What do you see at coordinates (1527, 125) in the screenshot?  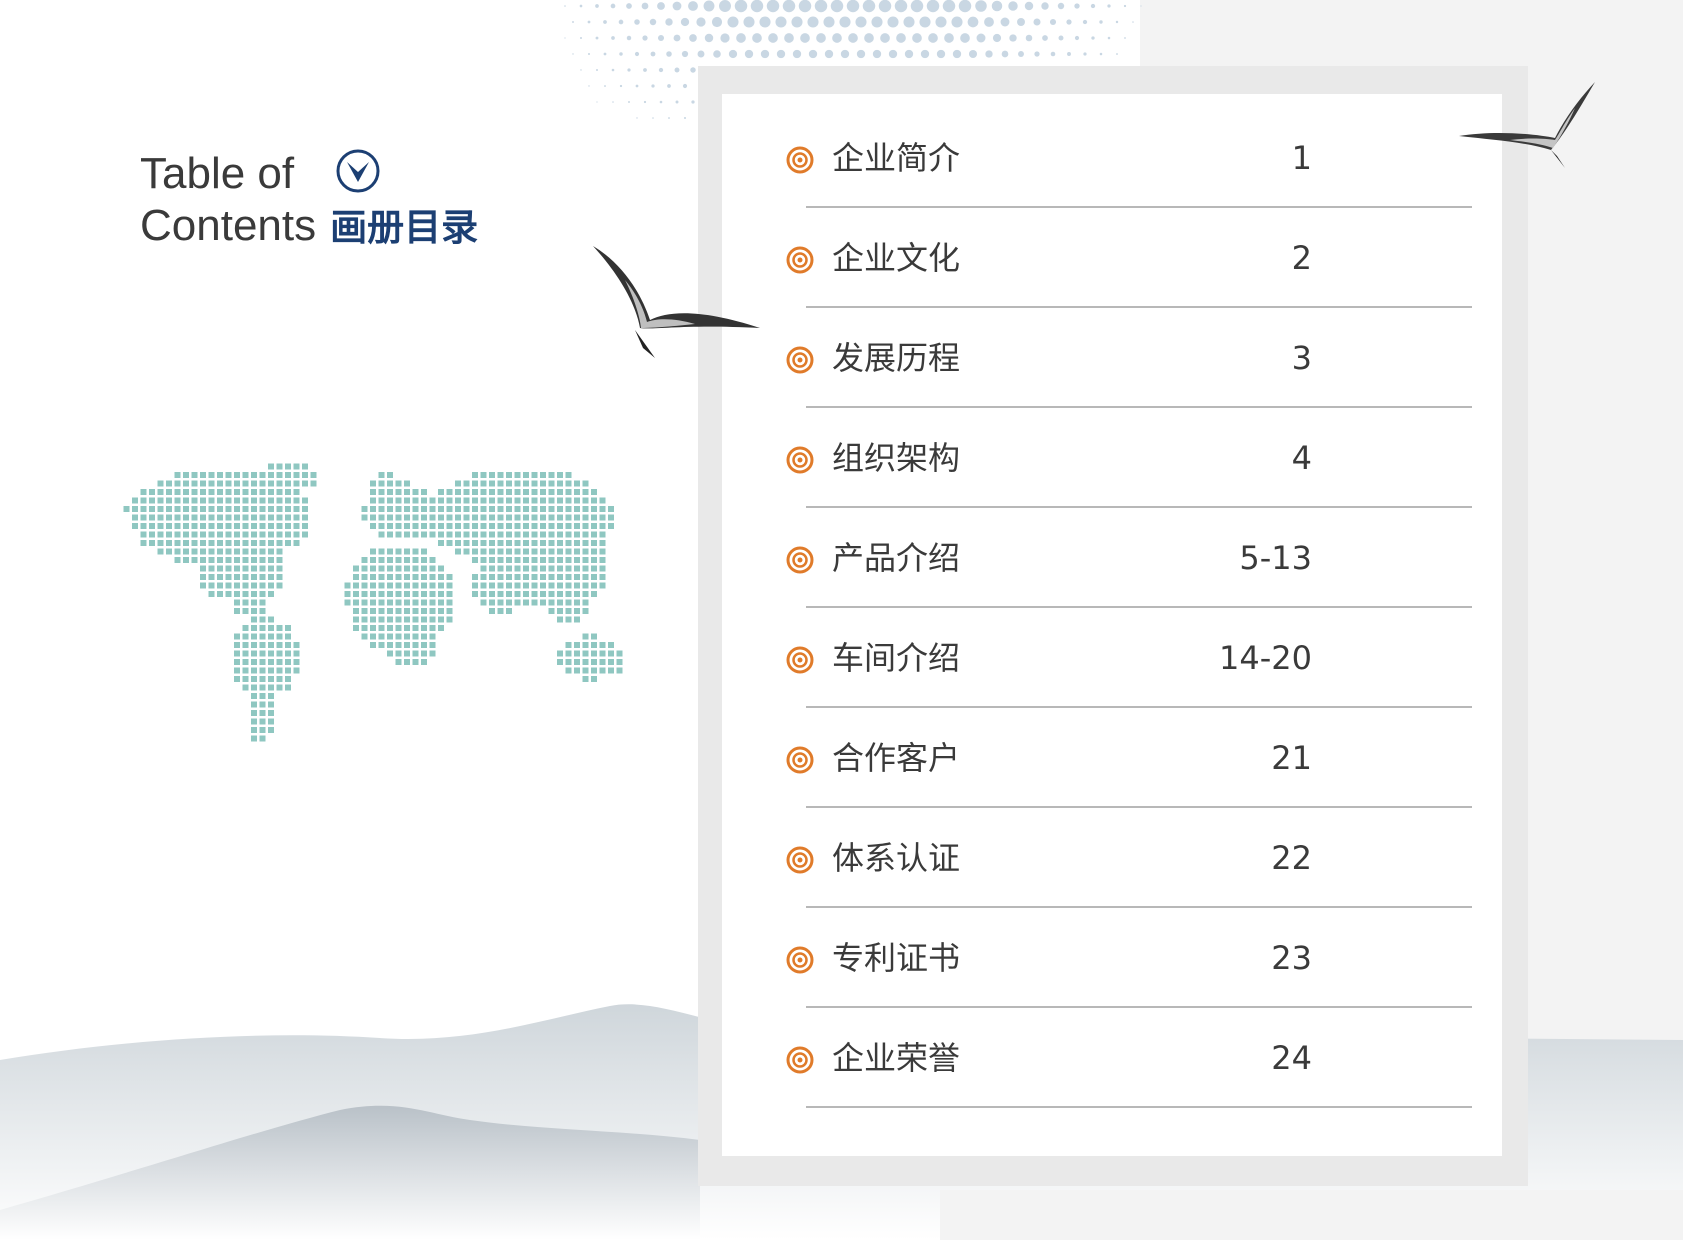 I see `seagull-right-decoration` at bounding box center [1527, 125].